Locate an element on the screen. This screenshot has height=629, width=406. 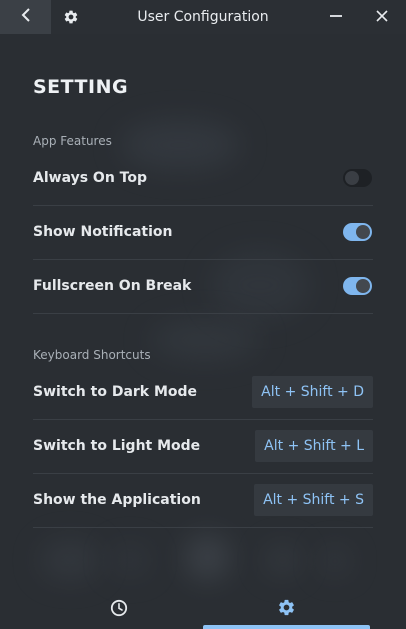
close-button is located at coordinates (382, 17).